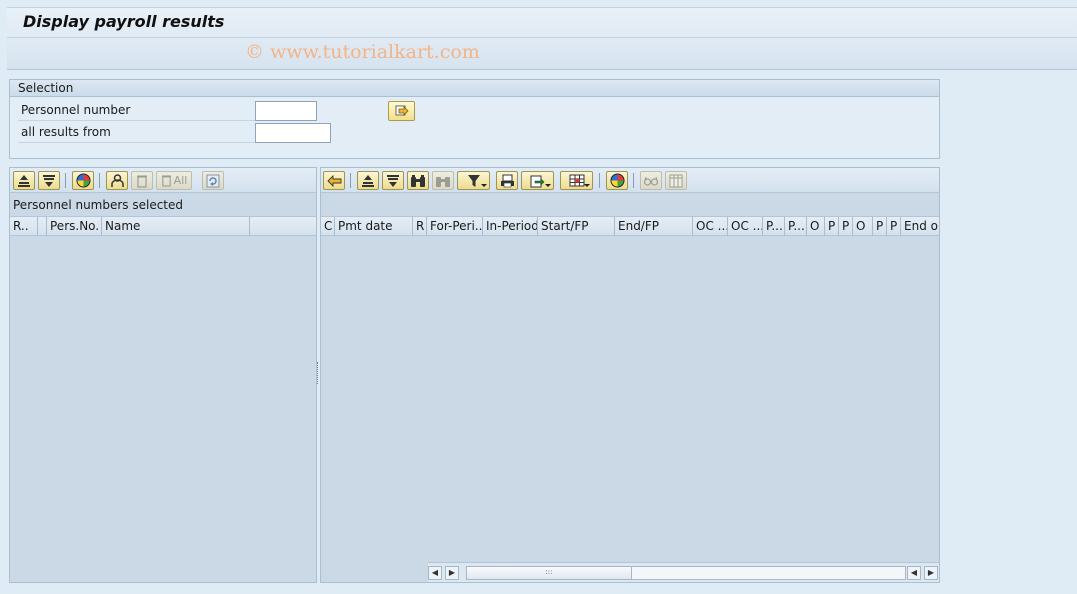 The width and height of the screenshot is (1077, 594). Describe the element at coordinates (124, 21) in the screenshot. I see `page-title: Display payroll results` at that location.